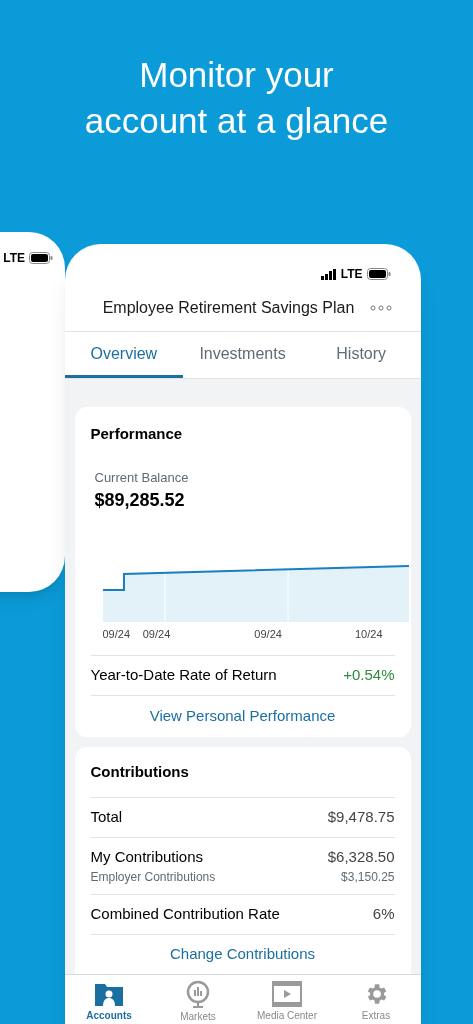 The height and width of the screenshot is (1024, 473). What do you see at coordinates (185, 914) in the screenshot?
I see `row-label: Combined Contribution Rate` at bounding box center [185, 914].